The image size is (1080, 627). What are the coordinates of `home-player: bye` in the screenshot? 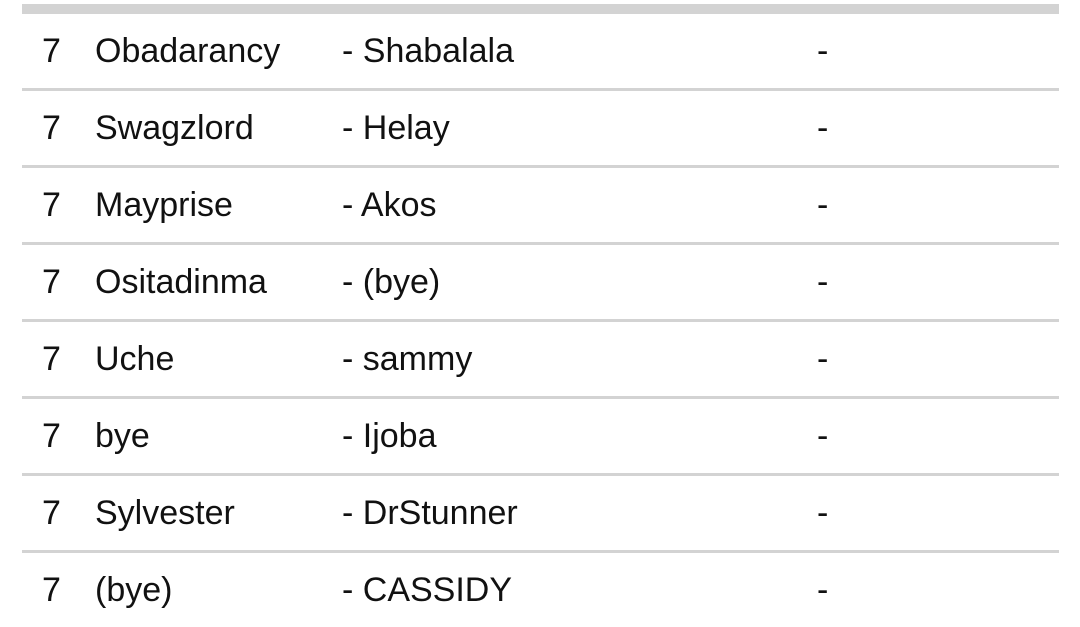 It's located at (122, 436).